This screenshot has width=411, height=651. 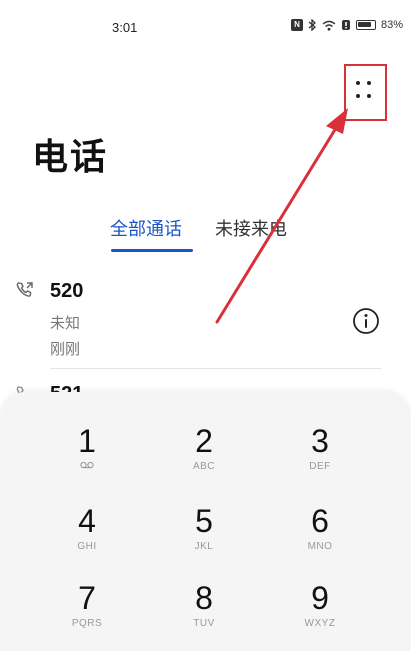 I want to click on page-title: 电话, so click(x=70, y=157).